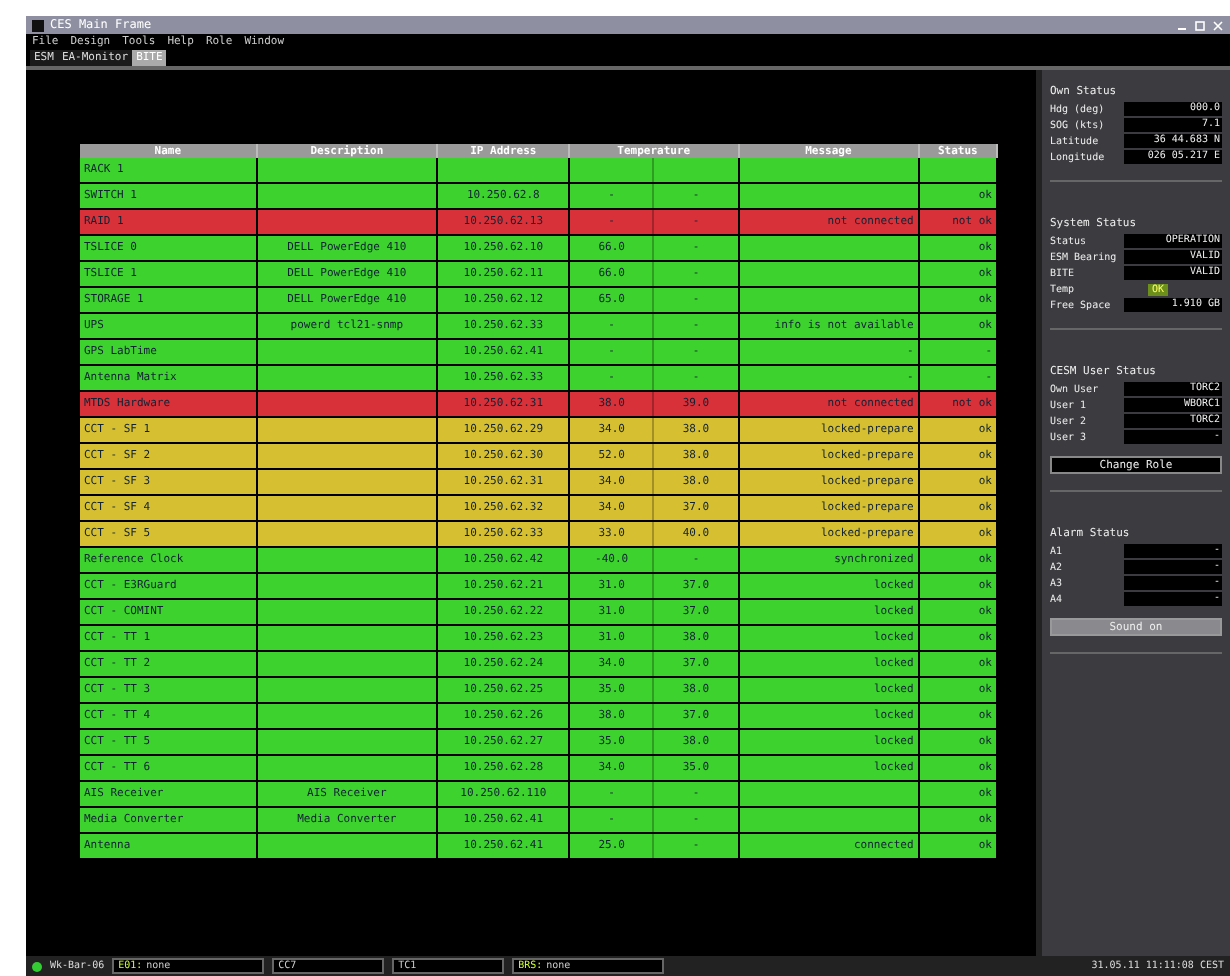  Describe the element at coordinates (37, 966) in the screenshot. I see `status-dot` at that location.